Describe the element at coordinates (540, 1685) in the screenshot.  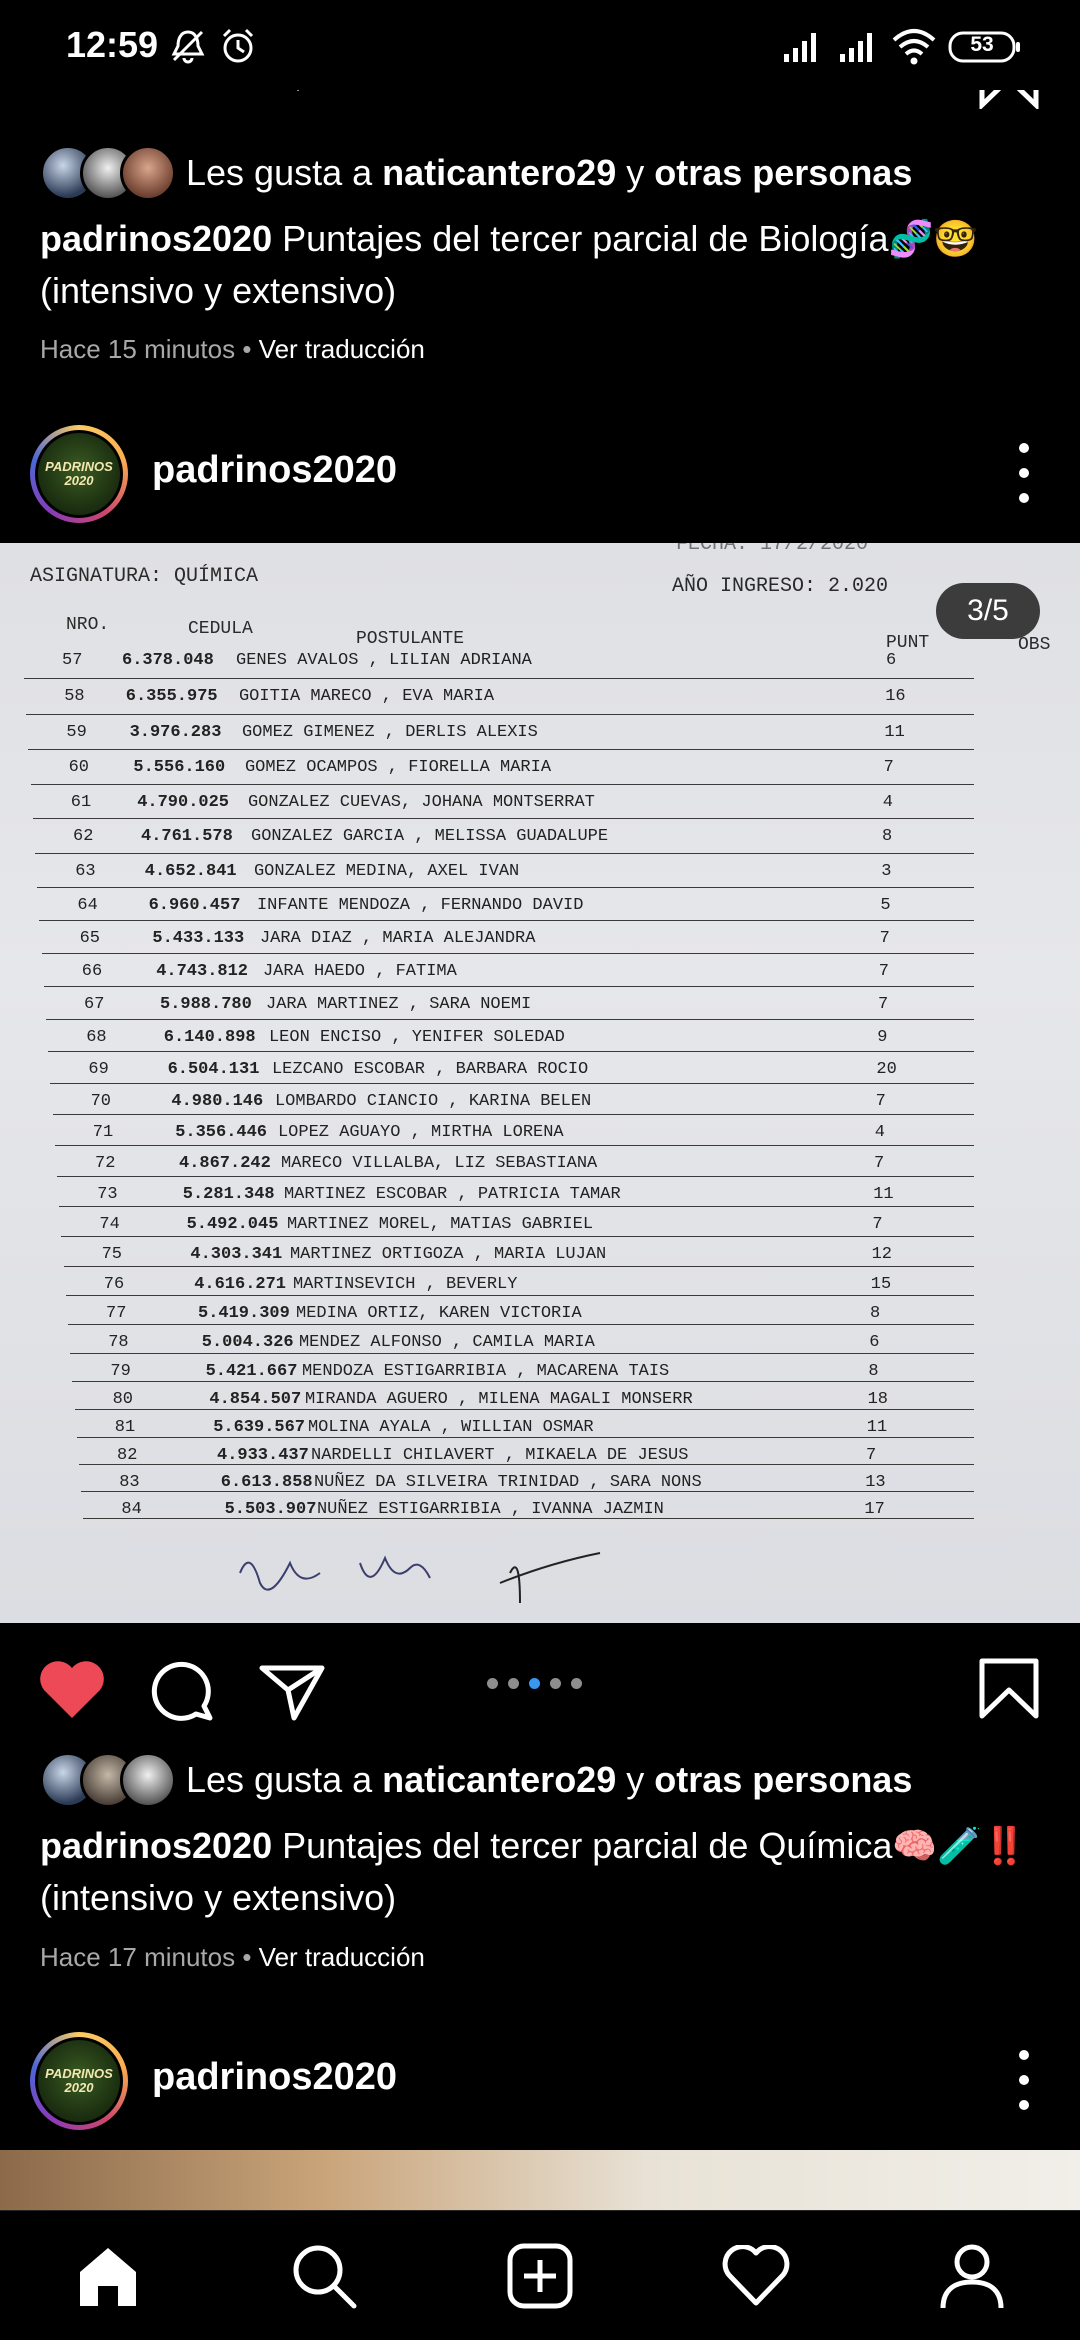
I see `post2-actions` at that location.